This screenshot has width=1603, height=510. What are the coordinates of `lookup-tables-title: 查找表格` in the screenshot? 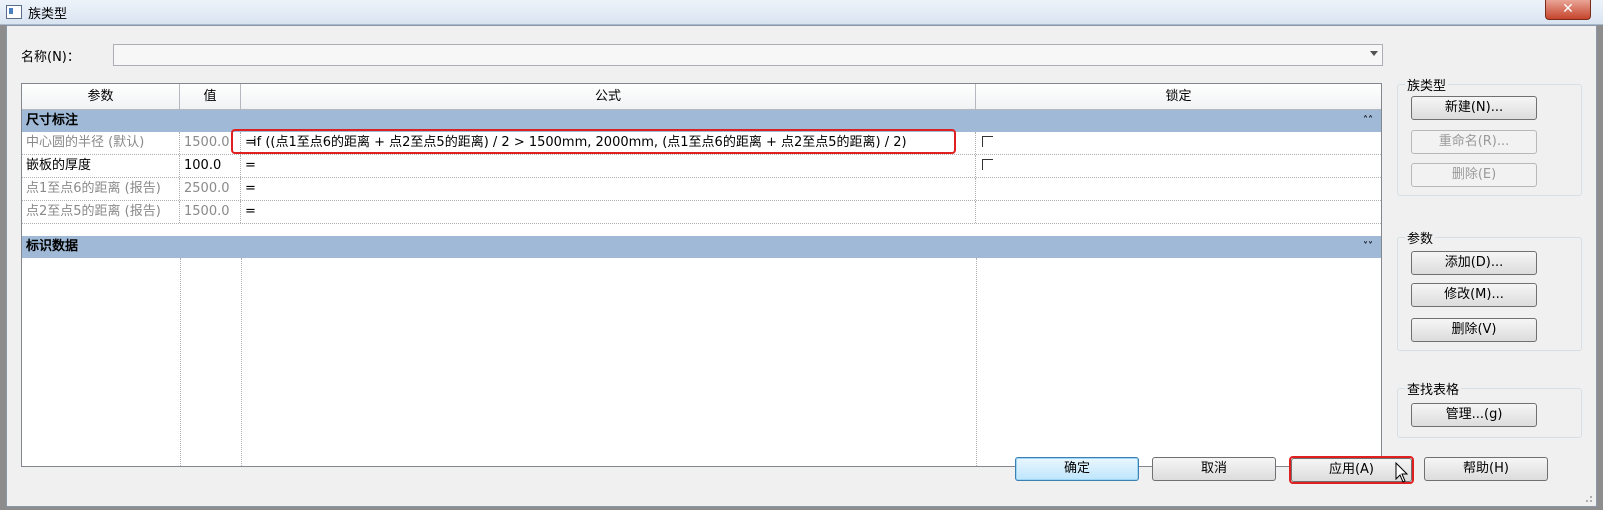 It's located at (1433, 388).